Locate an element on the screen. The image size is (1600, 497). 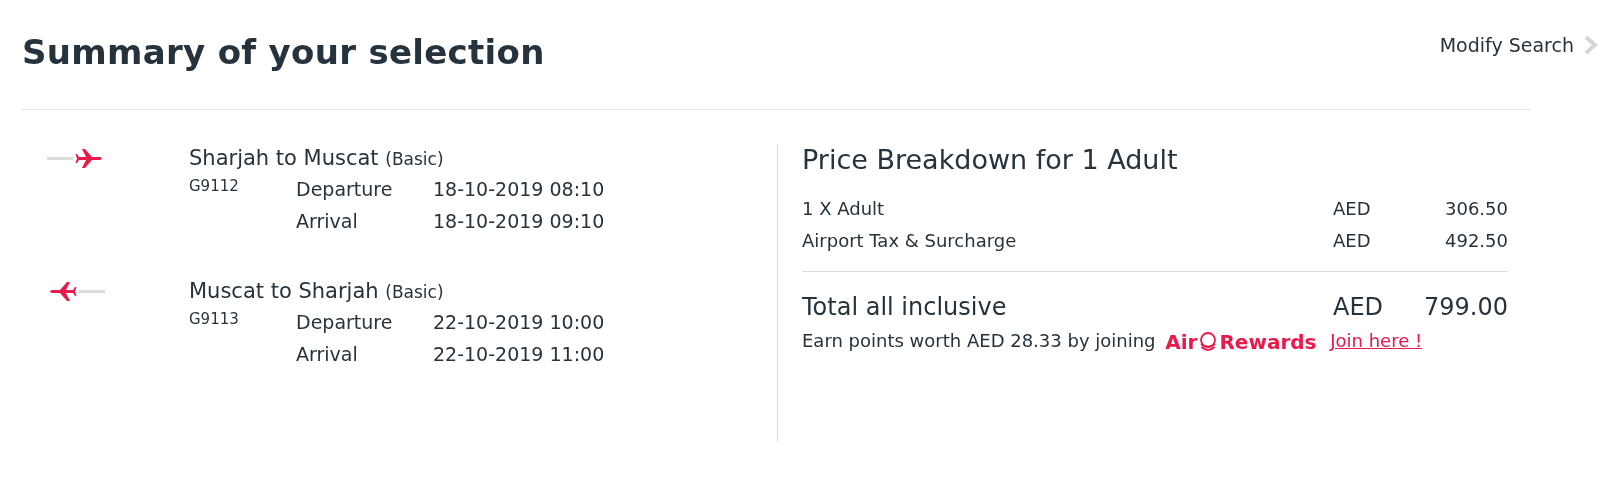
plane-left-icon is located at coordinates (76, 291).